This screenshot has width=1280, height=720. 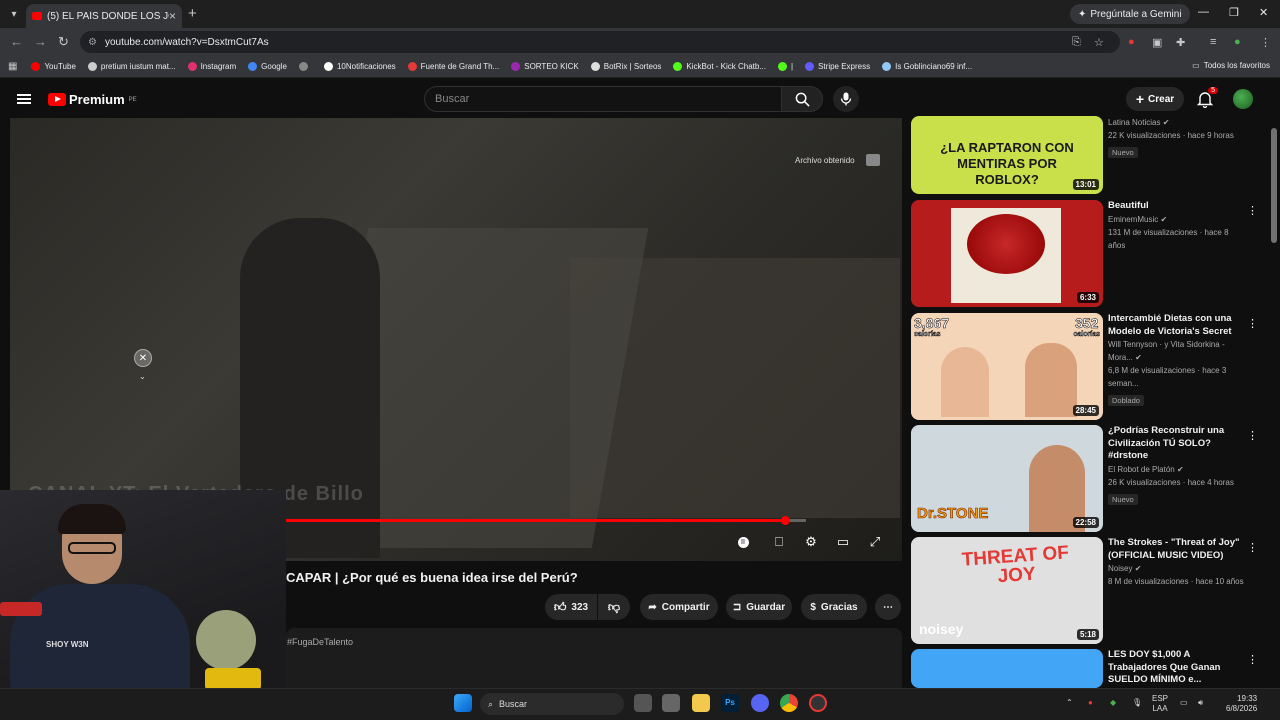 What do you see at coordinates (1234, 12) in the screenshot?
I see `maximize-icon: ❐` at bounding box center [1234, 12].